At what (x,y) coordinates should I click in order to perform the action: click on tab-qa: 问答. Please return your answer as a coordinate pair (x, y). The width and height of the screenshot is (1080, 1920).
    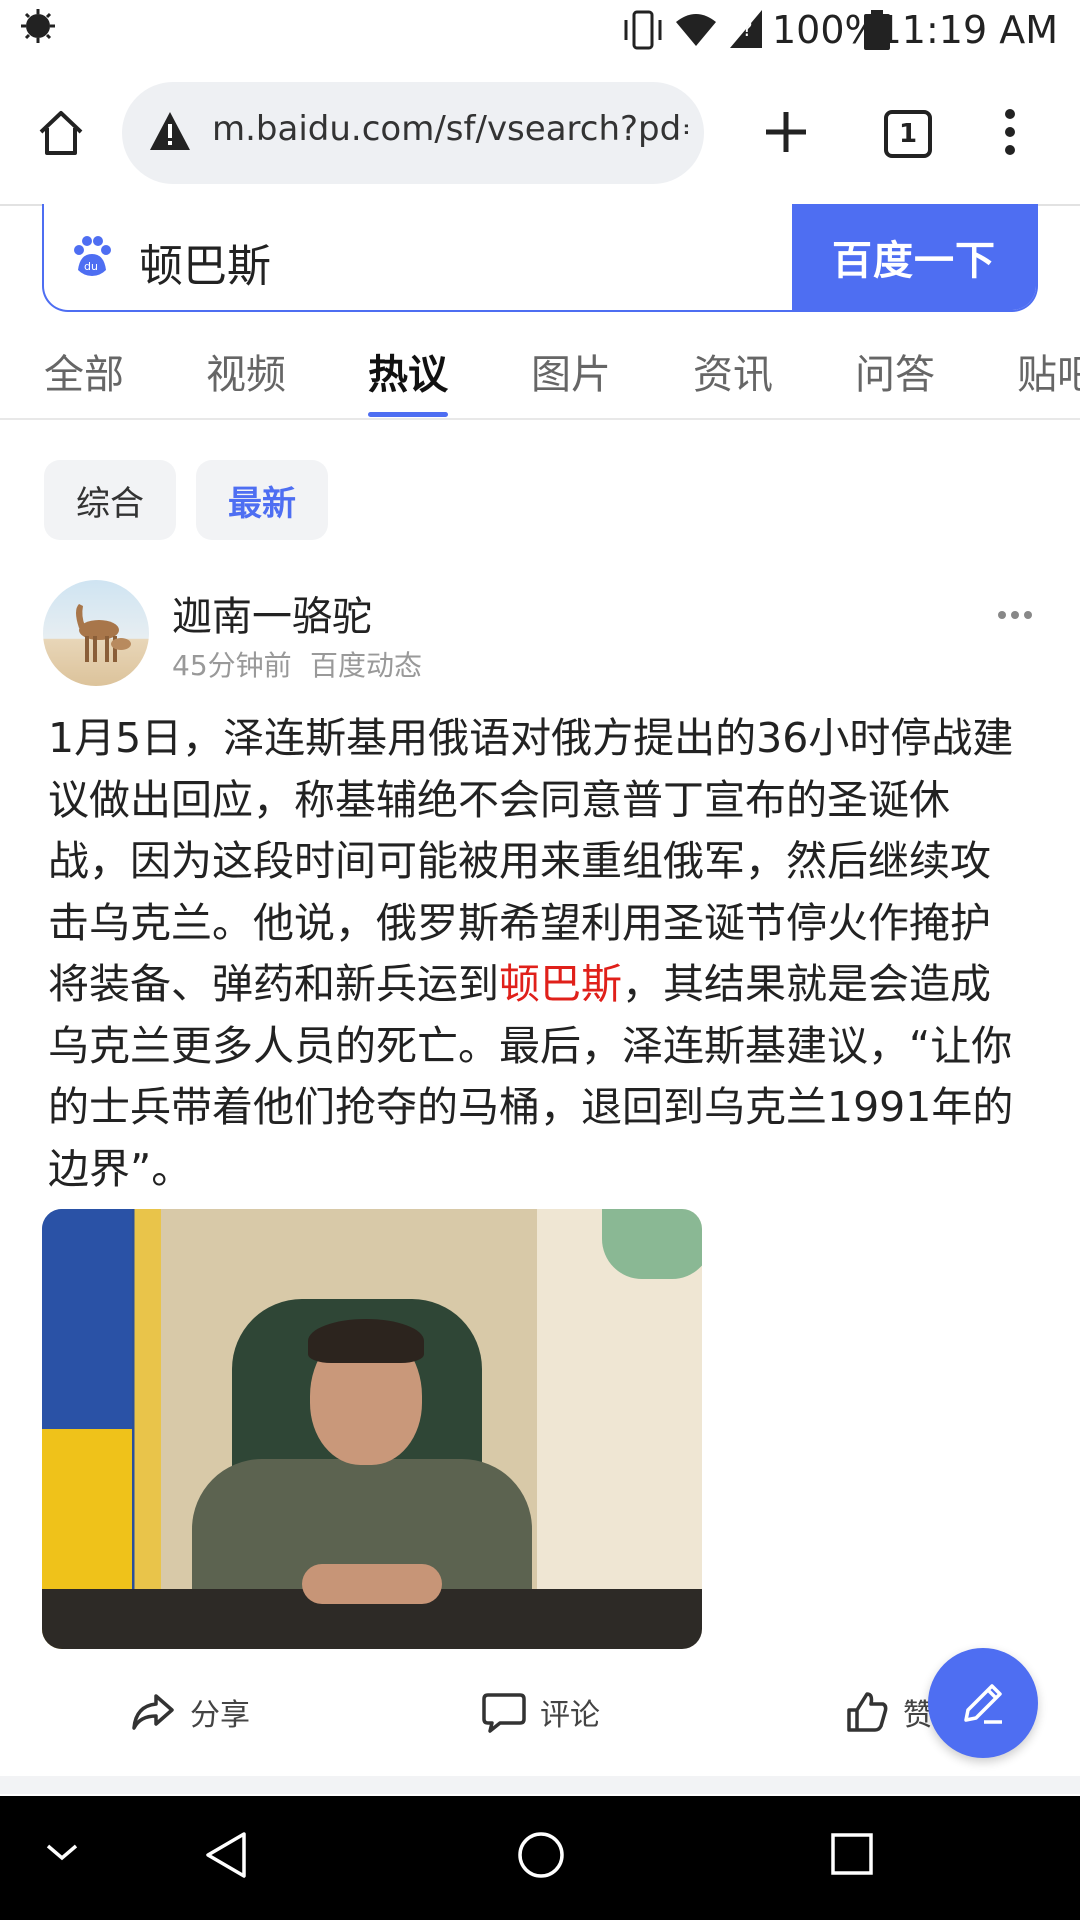
    Looking at the image, I should click on (895, 371).